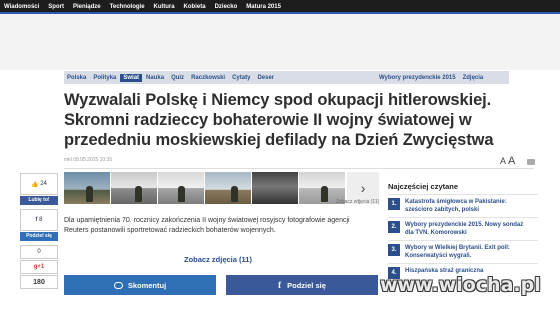 The height and width of the screenshot is (313, 560). Describe the element at coordinates (241, 78) in the screenshot. I see `section-cytaty: Cytaty` at that location.